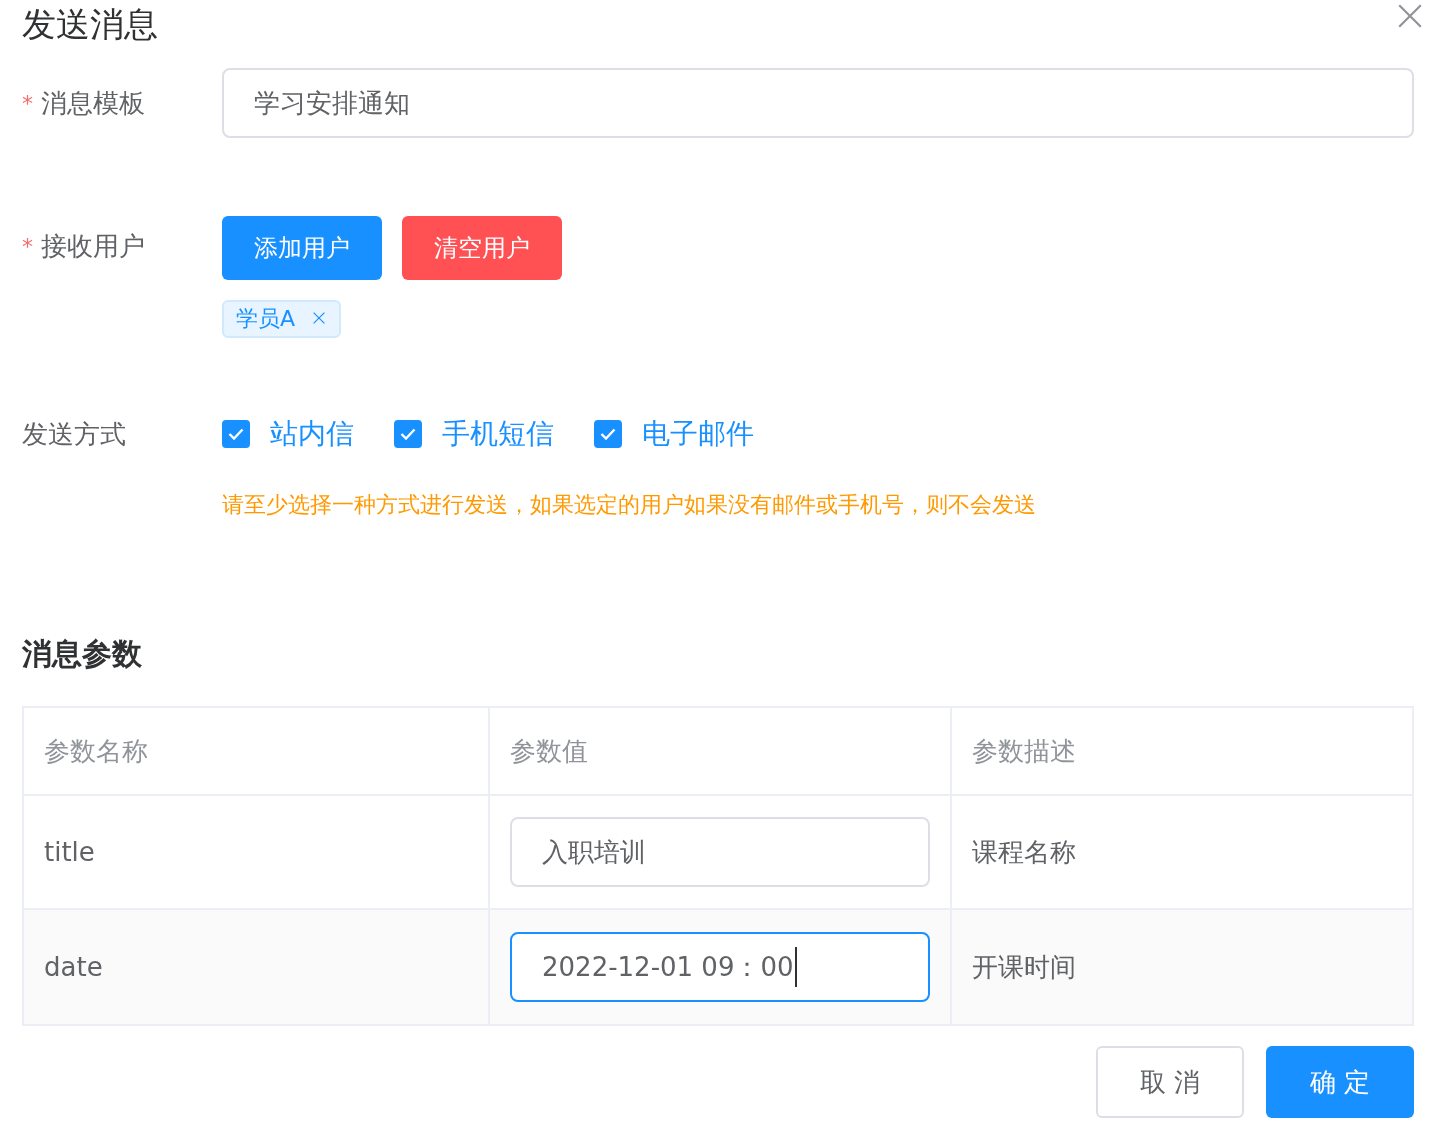  Describe the element at coordinates (1182, 967) in the screenshot. I see `table-cell: 开课时间` at that location.